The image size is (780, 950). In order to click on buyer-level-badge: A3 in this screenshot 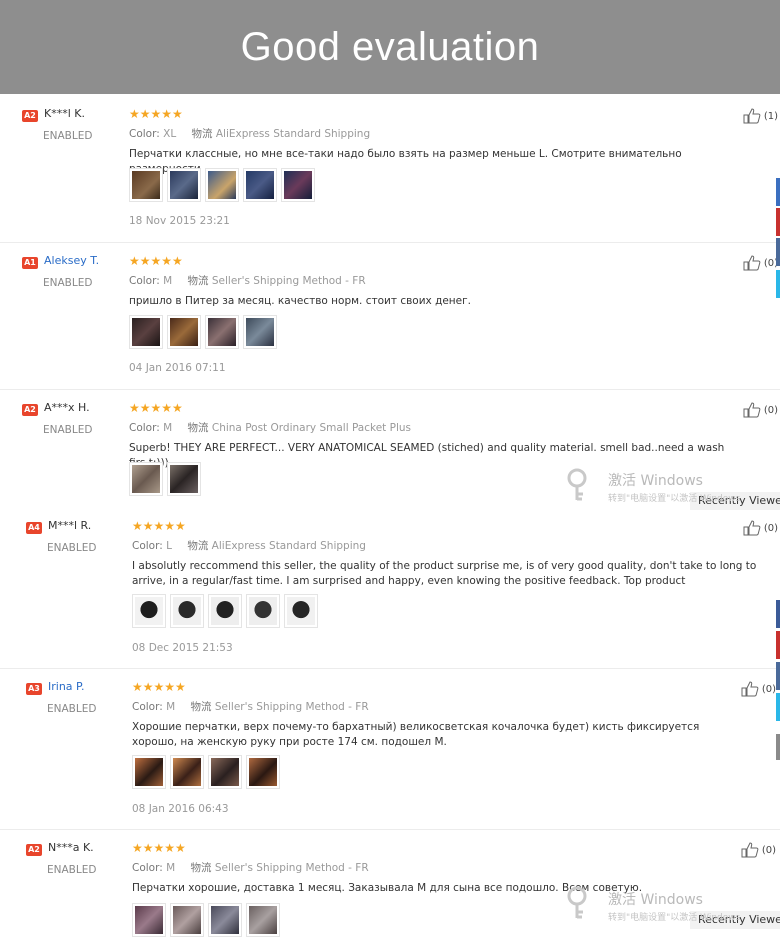, I will do `click(34, 689)`.